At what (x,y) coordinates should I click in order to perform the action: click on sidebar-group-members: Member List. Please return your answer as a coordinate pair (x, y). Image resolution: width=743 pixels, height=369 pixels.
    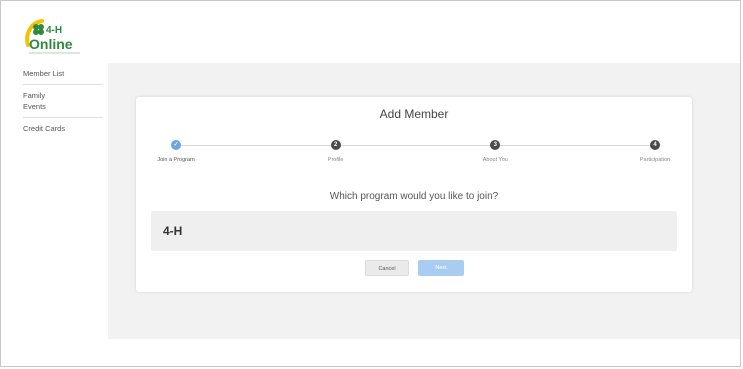
    Looking at the image, I should click on (63, 74).